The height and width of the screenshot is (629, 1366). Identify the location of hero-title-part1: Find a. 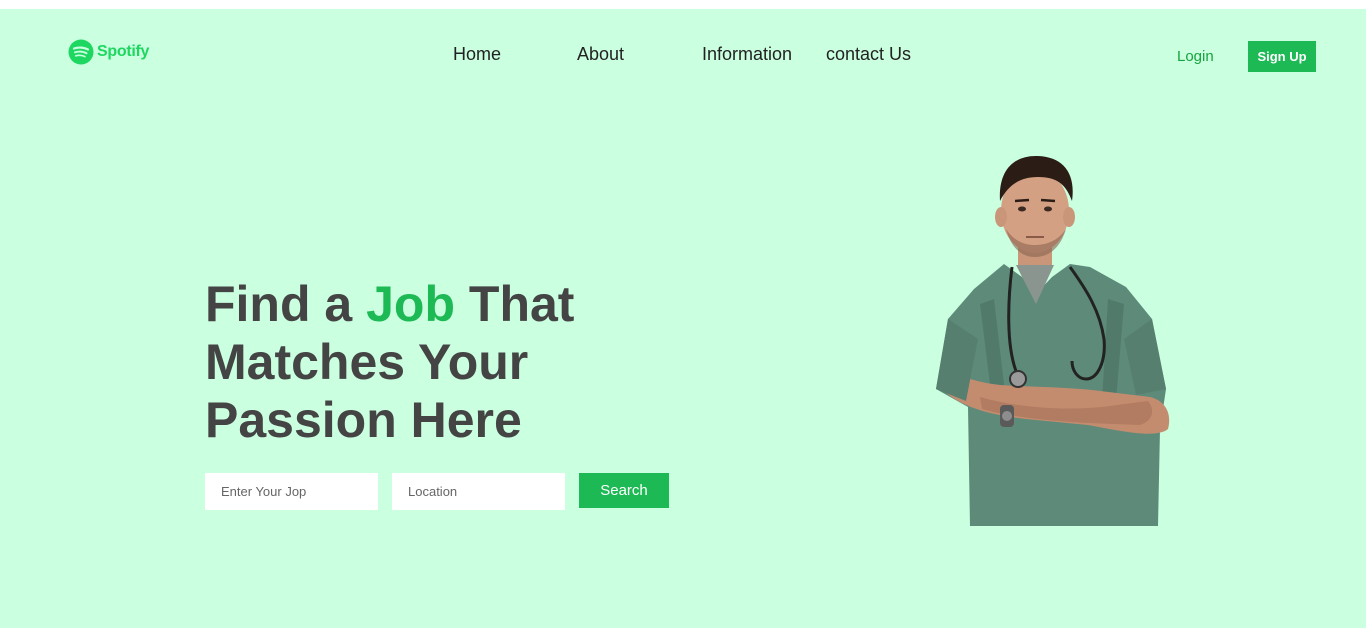
(286, 304).